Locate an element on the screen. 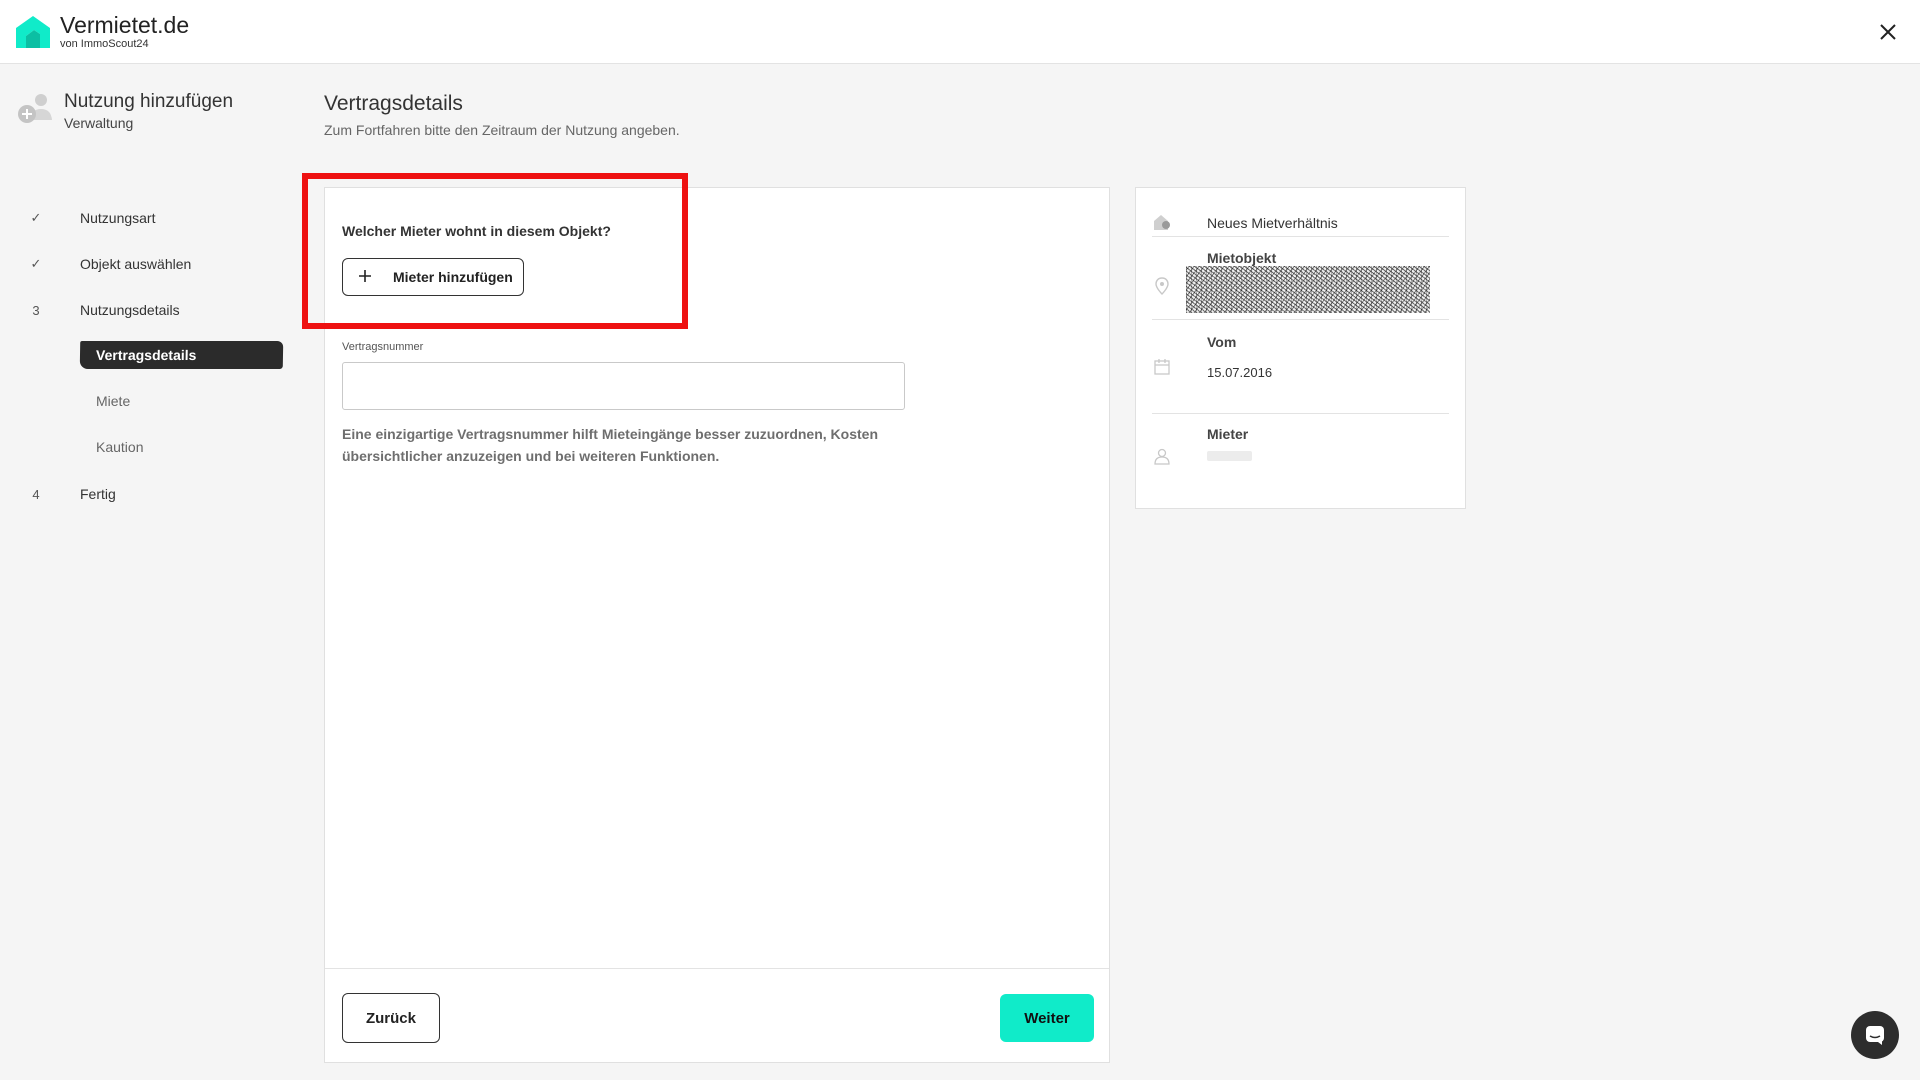  step-nutzungsdetails: 3 Nutzungsdetails is located at coordinates (150, 310).